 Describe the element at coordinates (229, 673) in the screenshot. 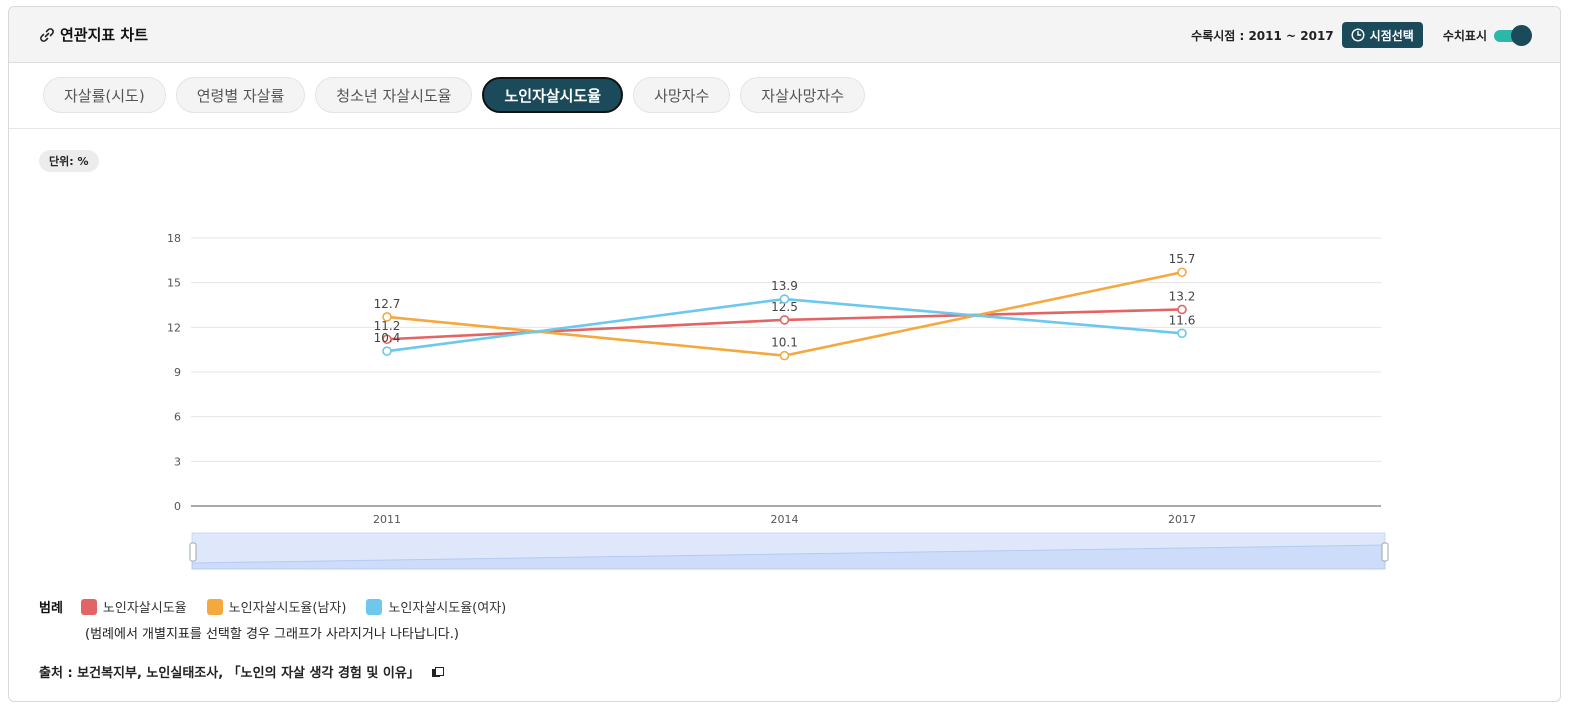

I see `source-text: 출처 : 보건복지부, 노인실태조사, 「노인의 자살 생각 경험 및 이유」` at that location.